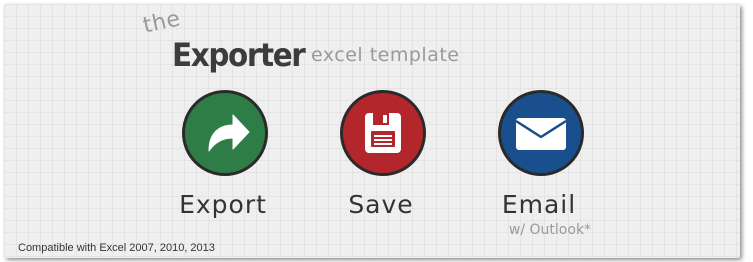  I want to click on email-button: Email w/ Outlook*, so click(539, 165).